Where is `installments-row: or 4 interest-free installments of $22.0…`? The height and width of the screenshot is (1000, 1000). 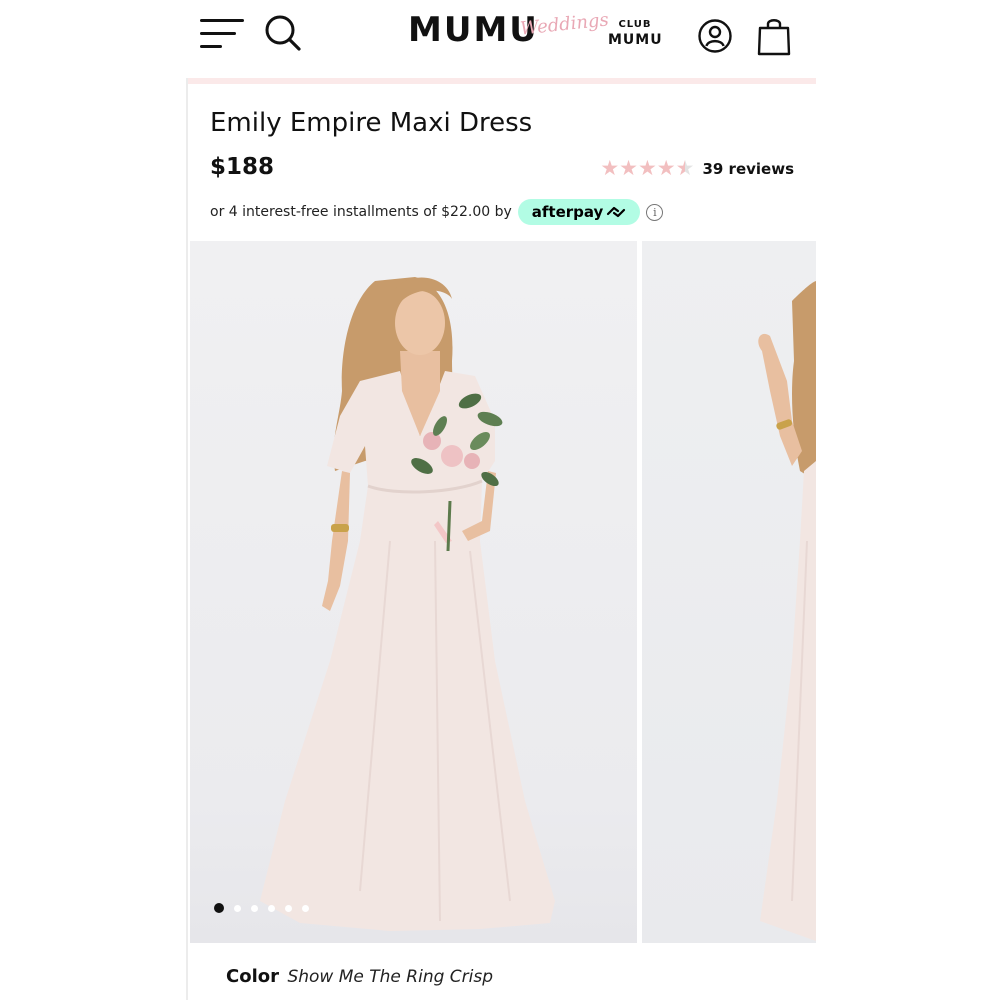 installments-row: or 4 interest-free installments of $22.0… is located at coordinates (437, 212).